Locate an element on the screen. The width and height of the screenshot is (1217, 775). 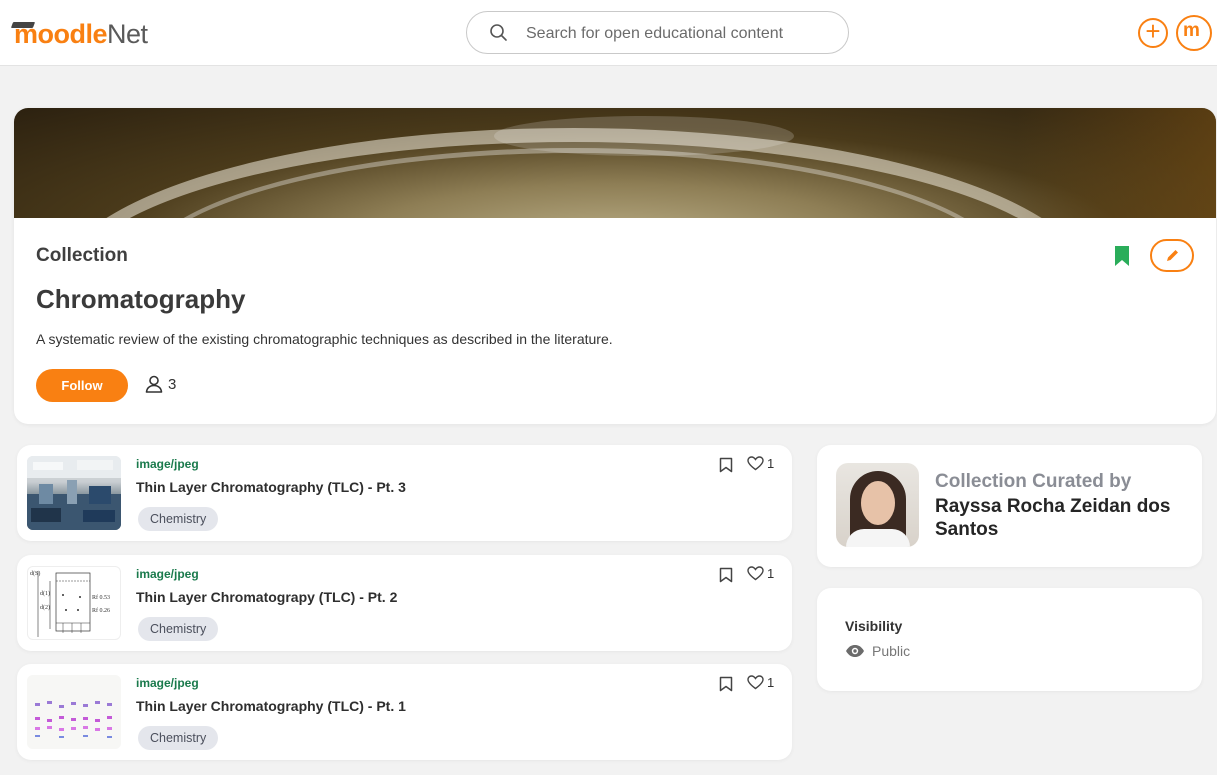
visibility-status: Public is located at coordinates (877, 651).